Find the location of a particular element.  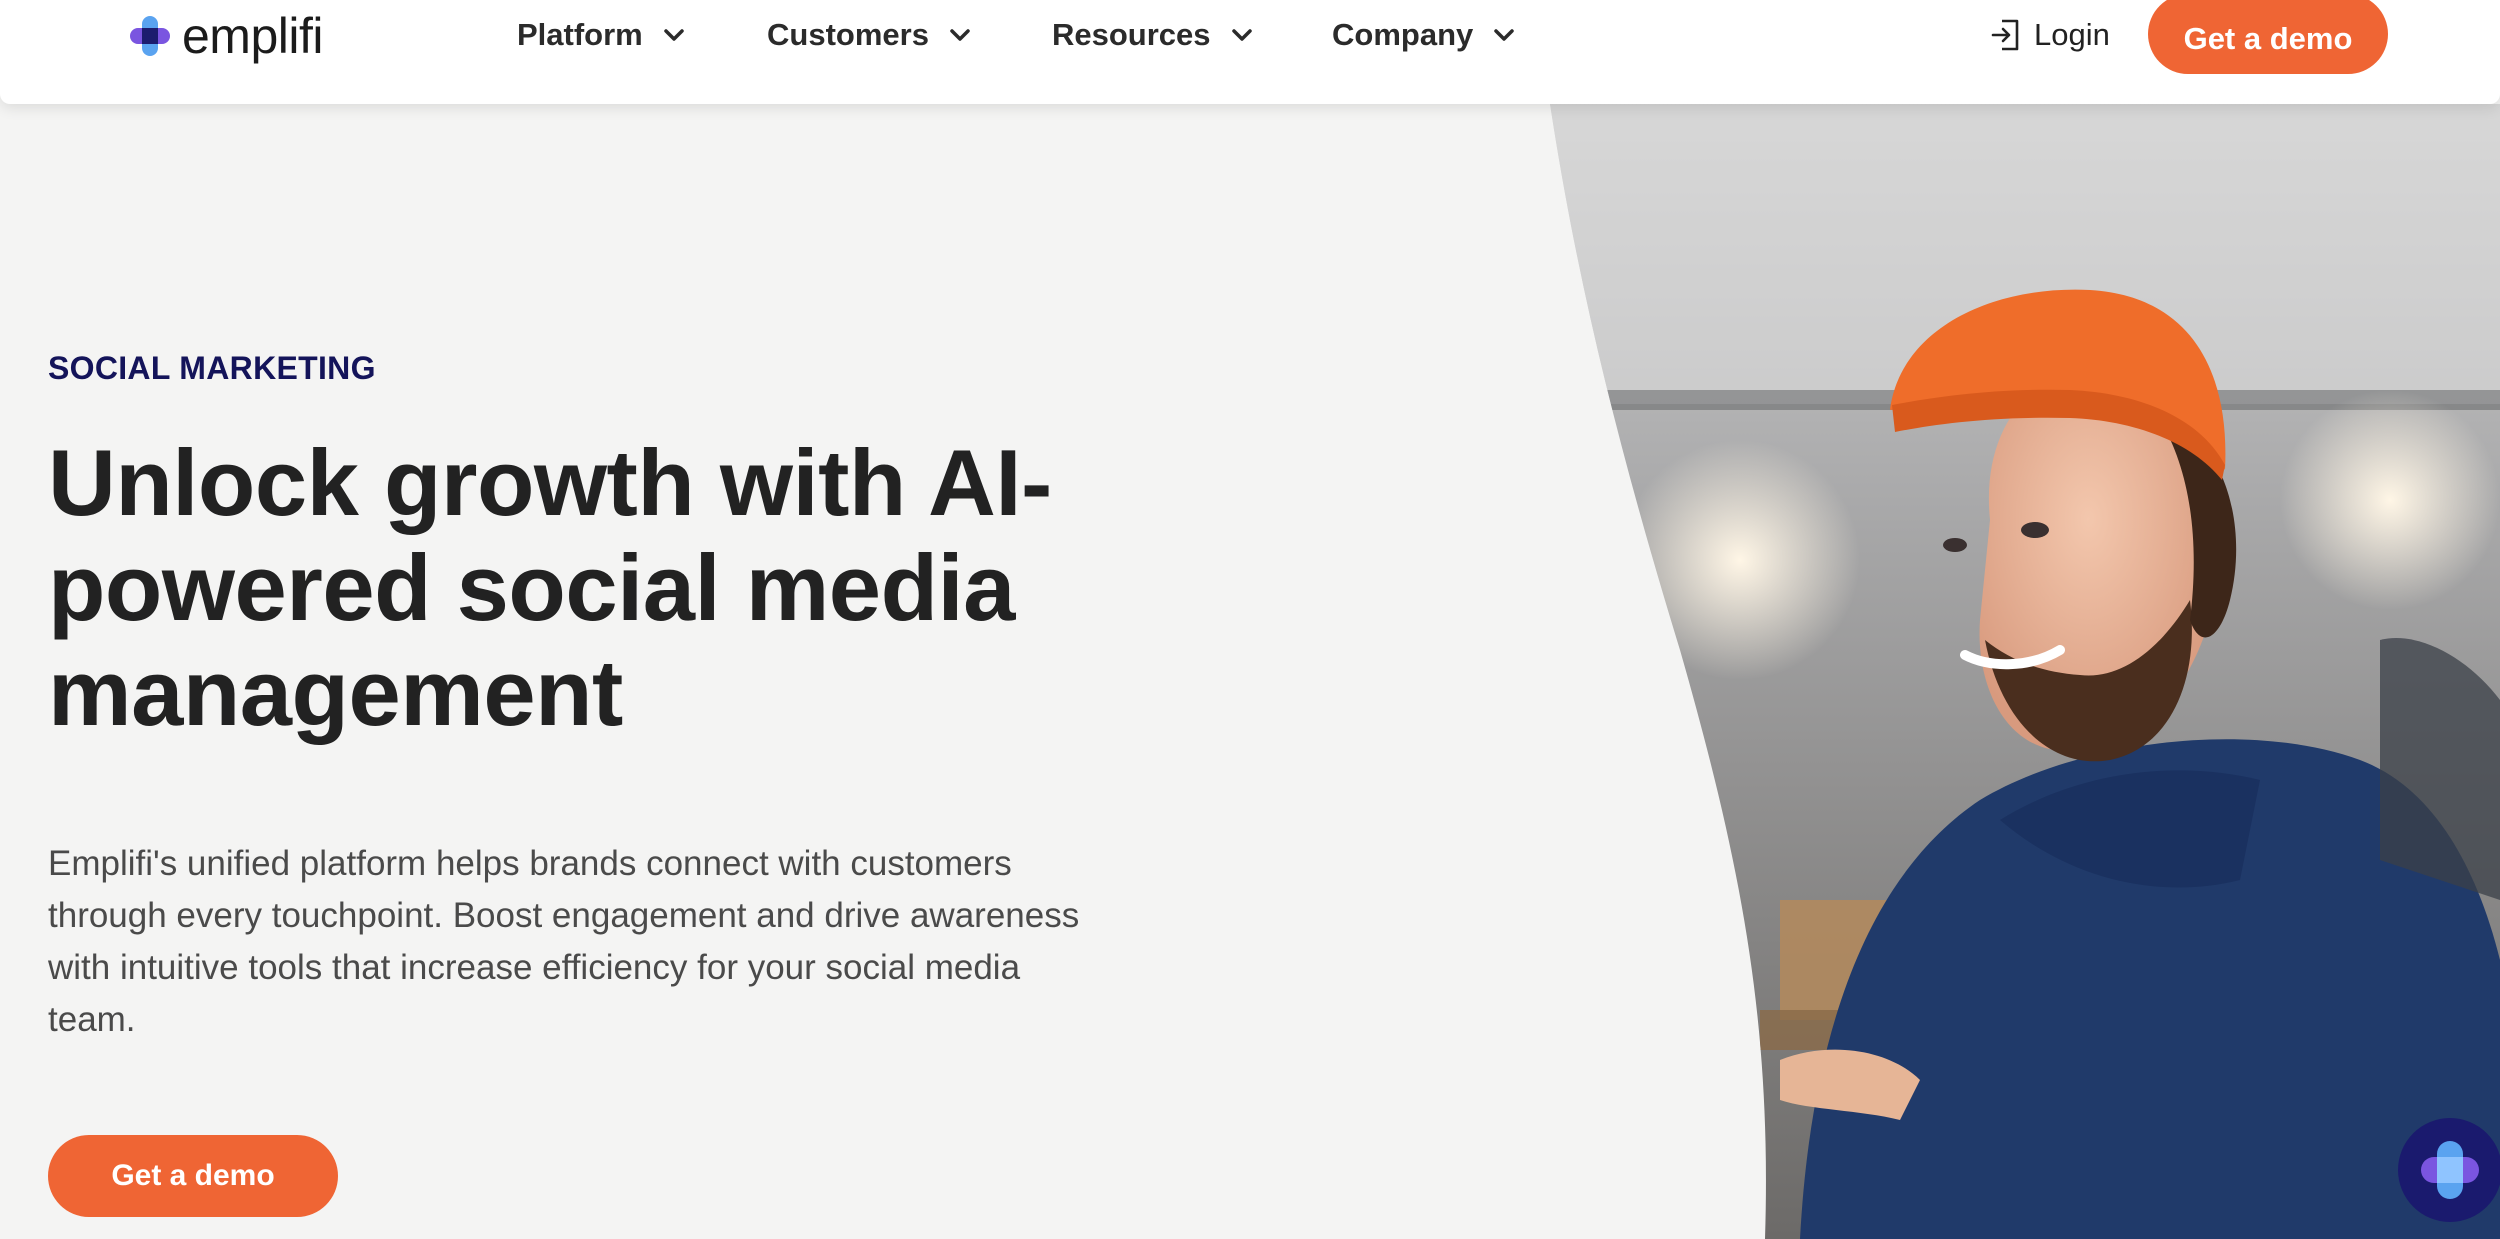

nav-company: Company is located at coordinates (1423, 35).